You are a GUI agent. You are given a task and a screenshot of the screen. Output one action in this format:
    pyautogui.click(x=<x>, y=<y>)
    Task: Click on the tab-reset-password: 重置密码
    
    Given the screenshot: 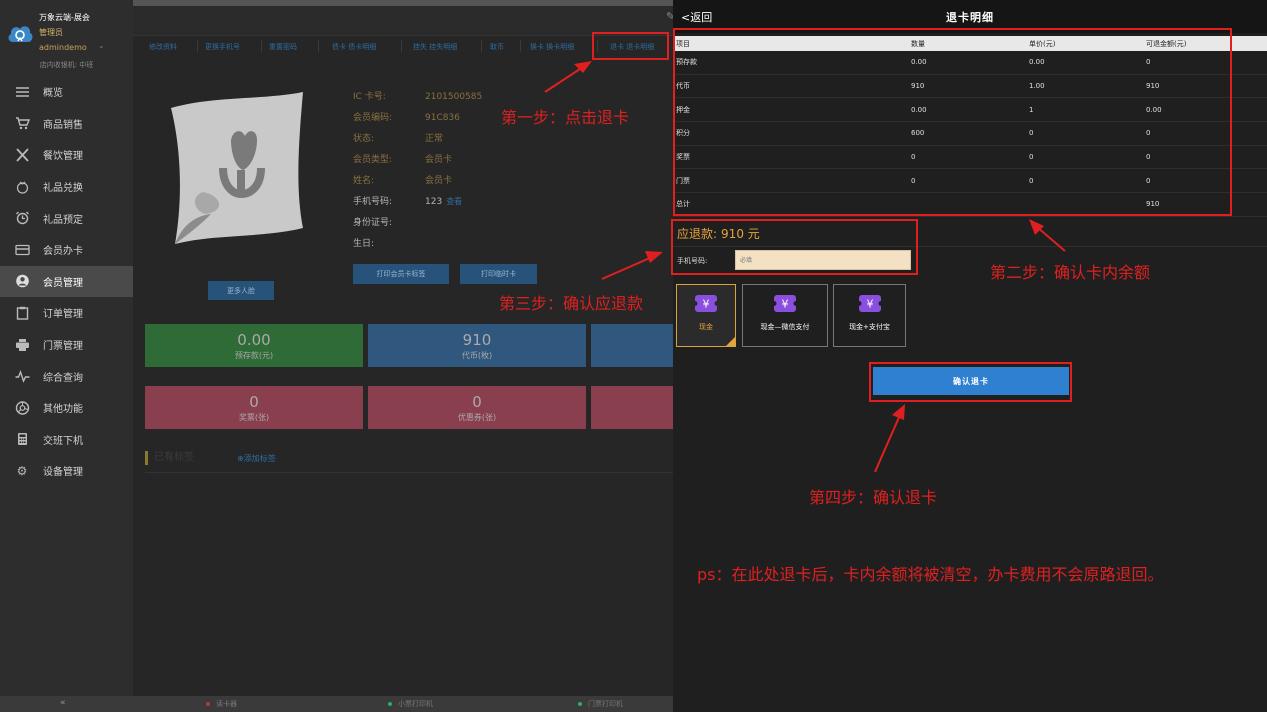 What is the action you would take?
    pyautogui.click(x=283, y=47)
    